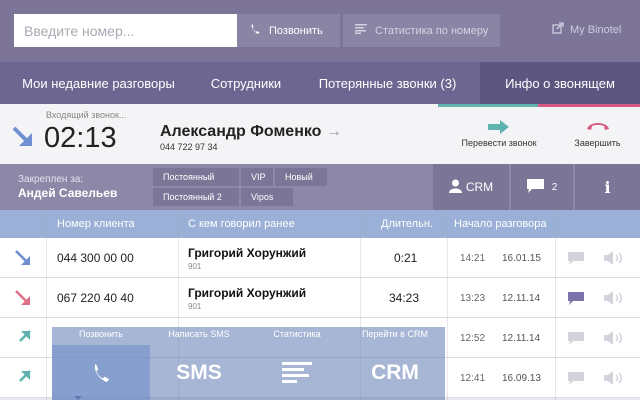 The height and width of the screenshot is (400, 640). What do you see at coordinates (23, 139) in the screenshot?
I see `incoming-call-arrow-icon` at bounding box center [23, 139].